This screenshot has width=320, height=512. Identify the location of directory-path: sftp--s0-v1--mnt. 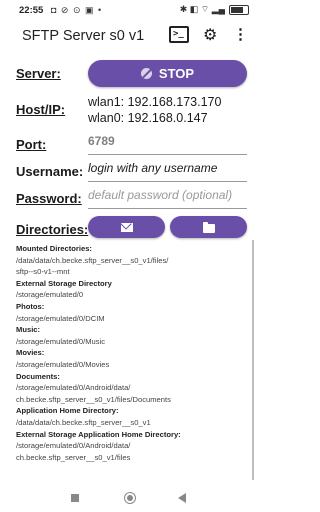
(43, 272).